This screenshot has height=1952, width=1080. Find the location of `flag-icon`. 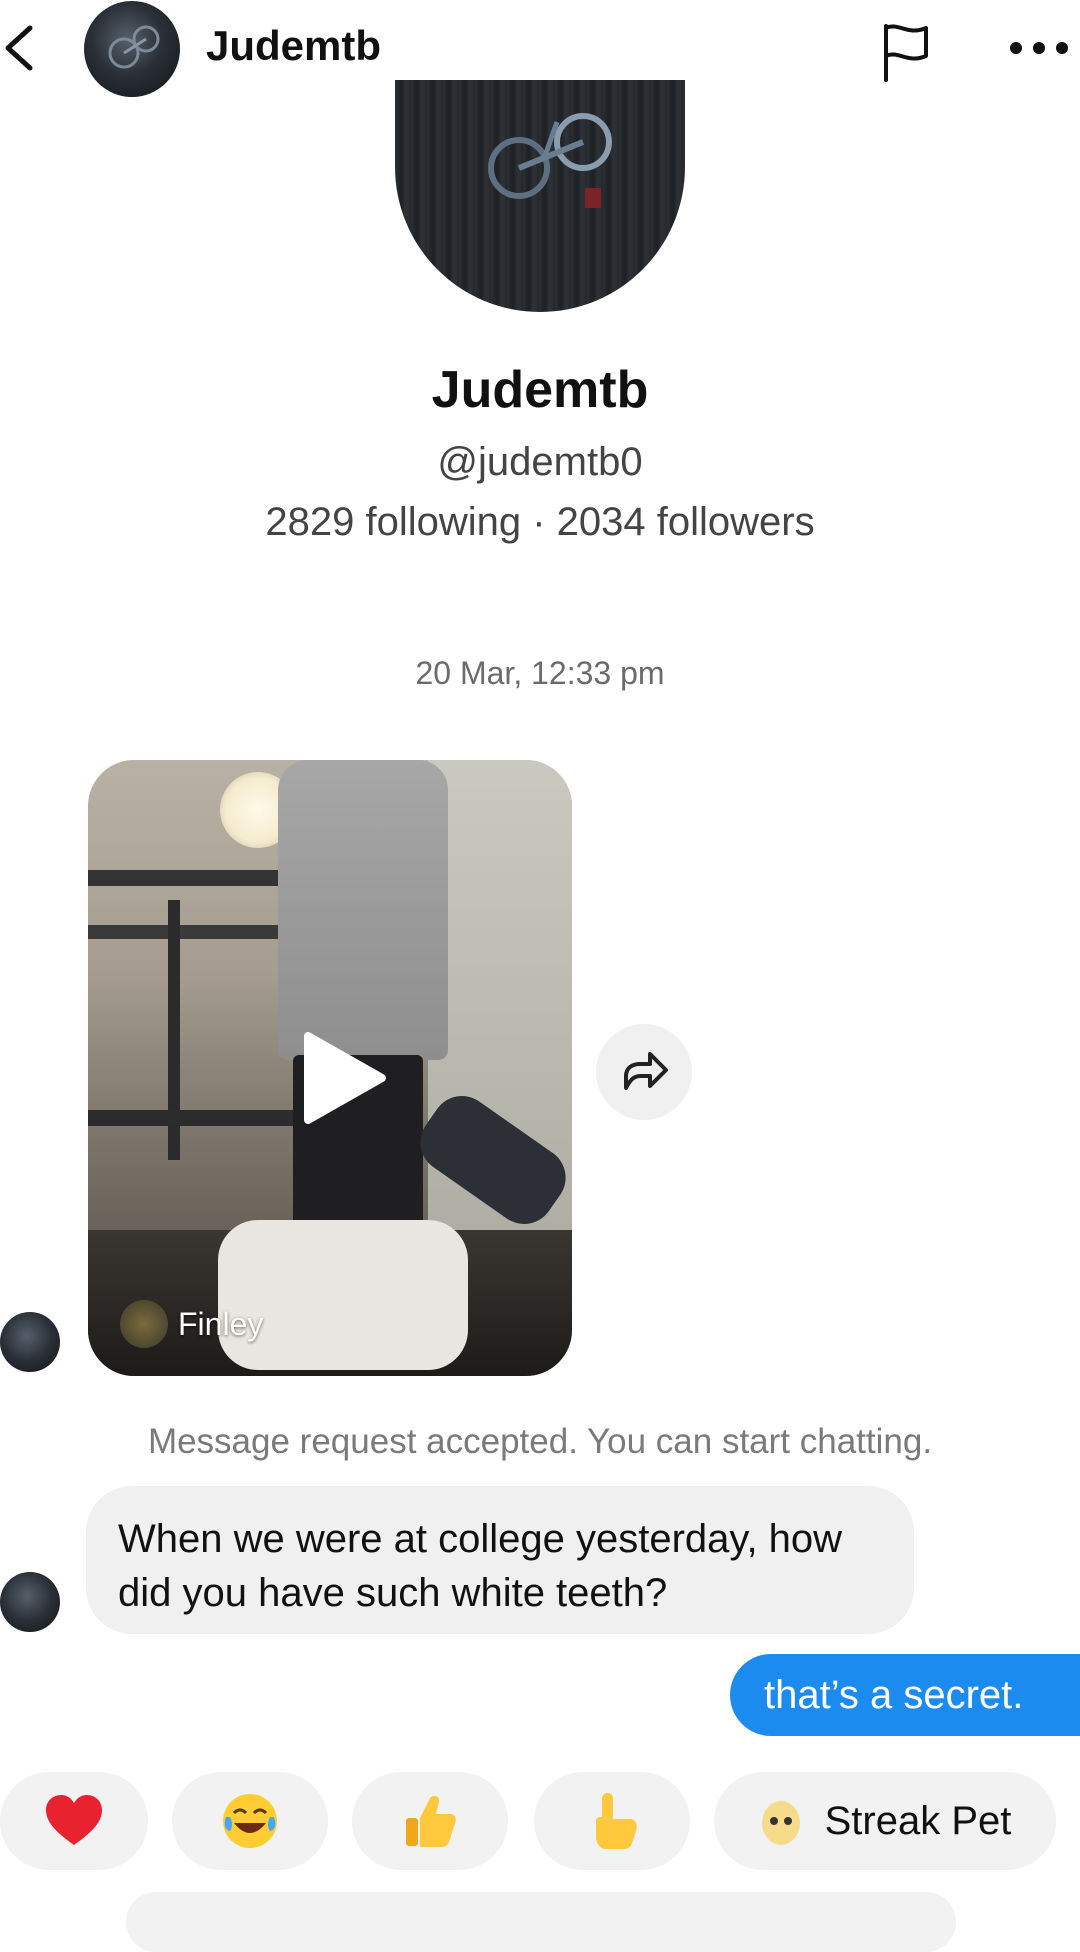

flag-icon is located at coordinates (906, 53).